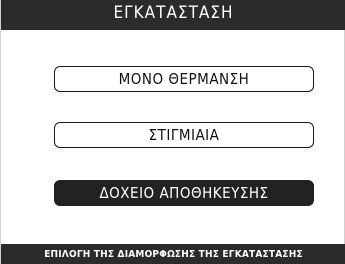  I want to click on option-instant: ΣΤΙΓΜΙΑΙΑ, so click(184, 135).